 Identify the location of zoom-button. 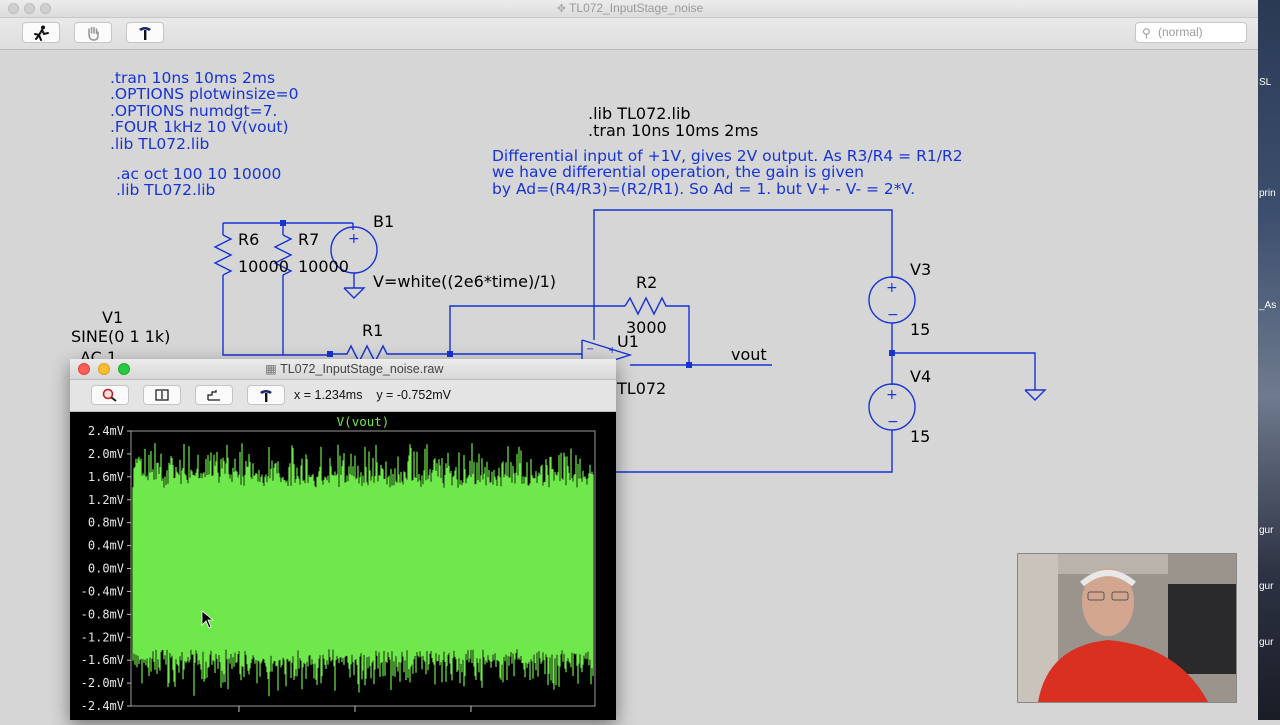
(110, 395).